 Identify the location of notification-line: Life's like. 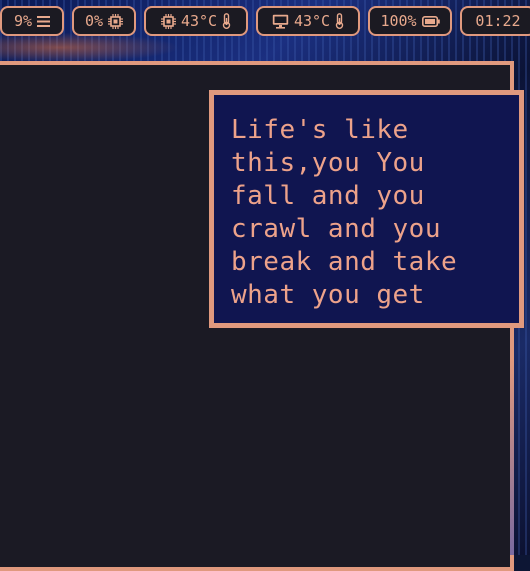
(320, 130).